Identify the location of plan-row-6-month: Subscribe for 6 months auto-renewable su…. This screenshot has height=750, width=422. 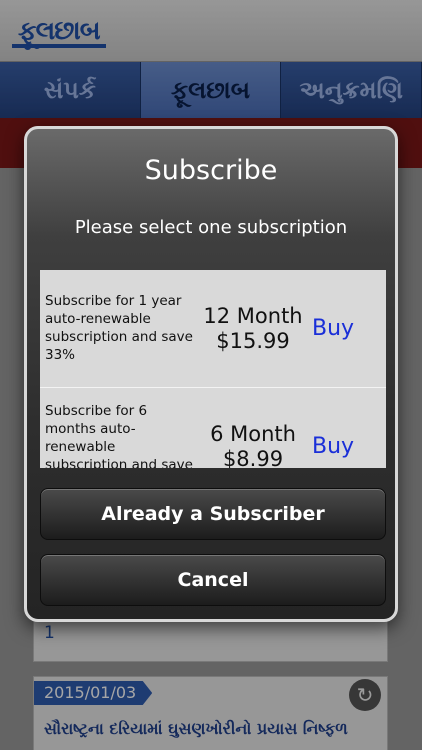
(213, 428).